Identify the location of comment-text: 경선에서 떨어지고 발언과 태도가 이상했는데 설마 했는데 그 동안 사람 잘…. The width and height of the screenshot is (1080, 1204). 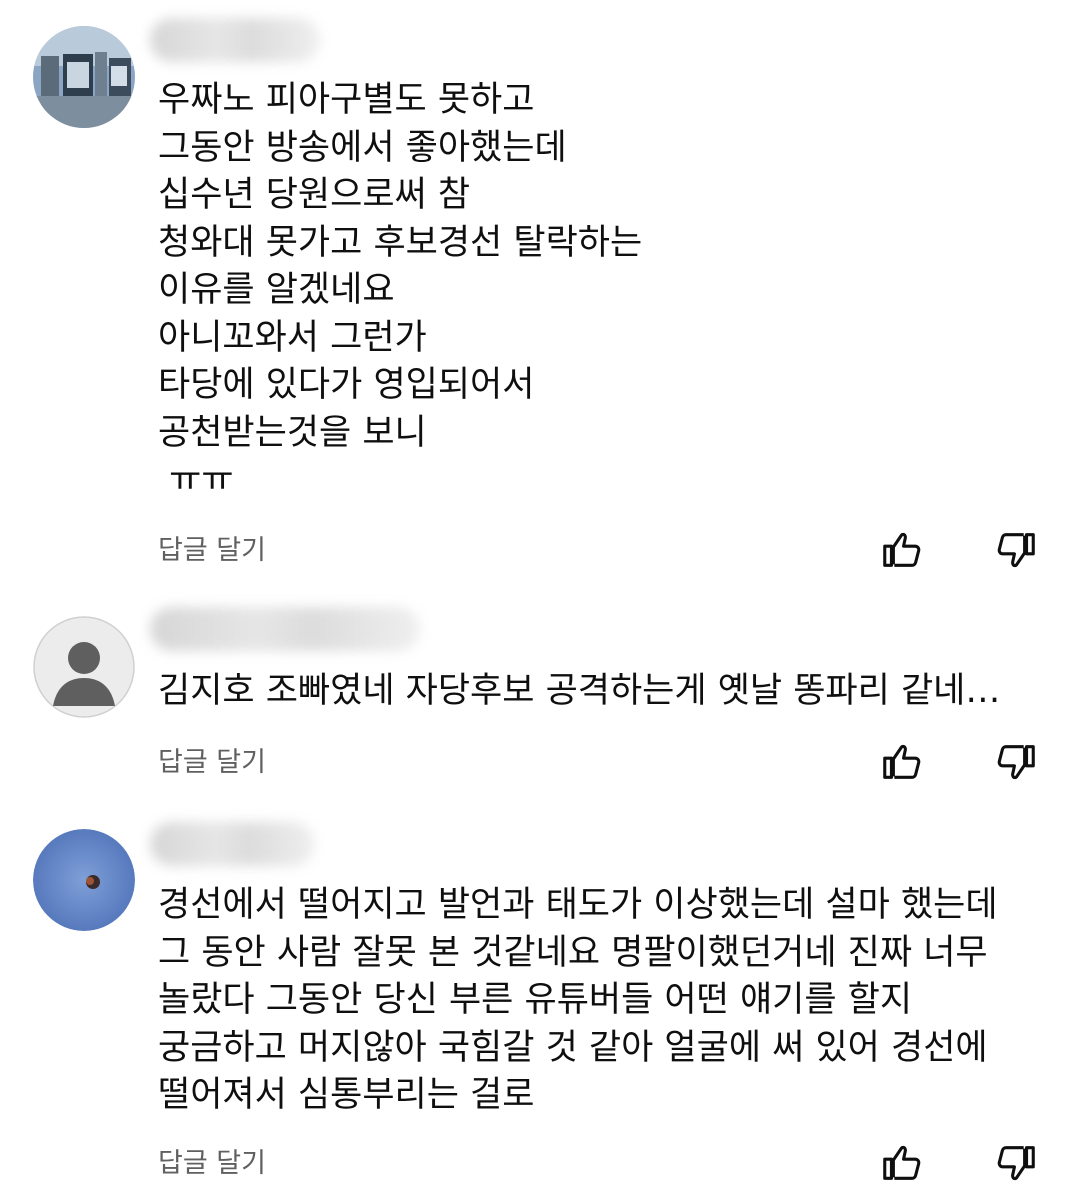
(578, 1000).